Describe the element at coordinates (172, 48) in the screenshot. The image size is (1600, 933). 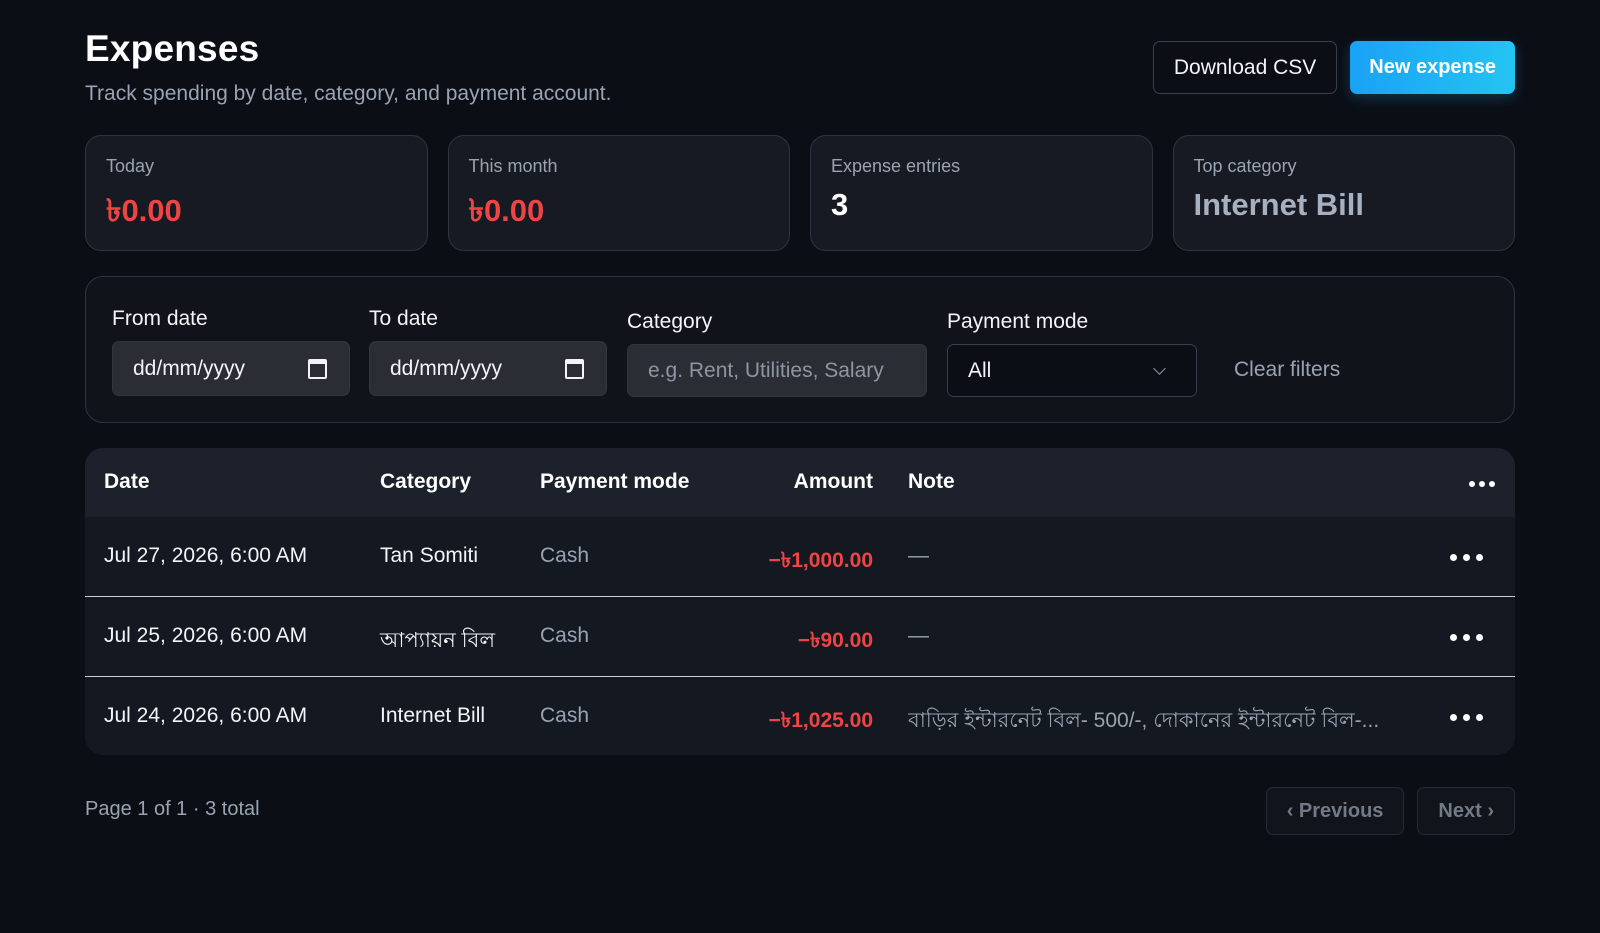
I see `page-title: Expenses` at that location.